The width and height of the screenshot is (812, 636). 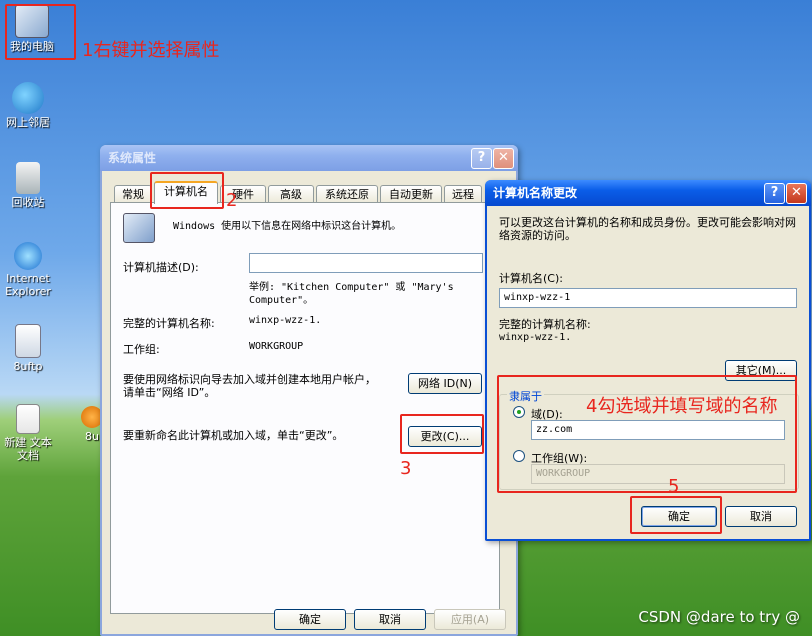 What do you see at coordinates (674, 486) in the screenshot?
I see `annotation-step5: 5` at bounding box center [674, 486].